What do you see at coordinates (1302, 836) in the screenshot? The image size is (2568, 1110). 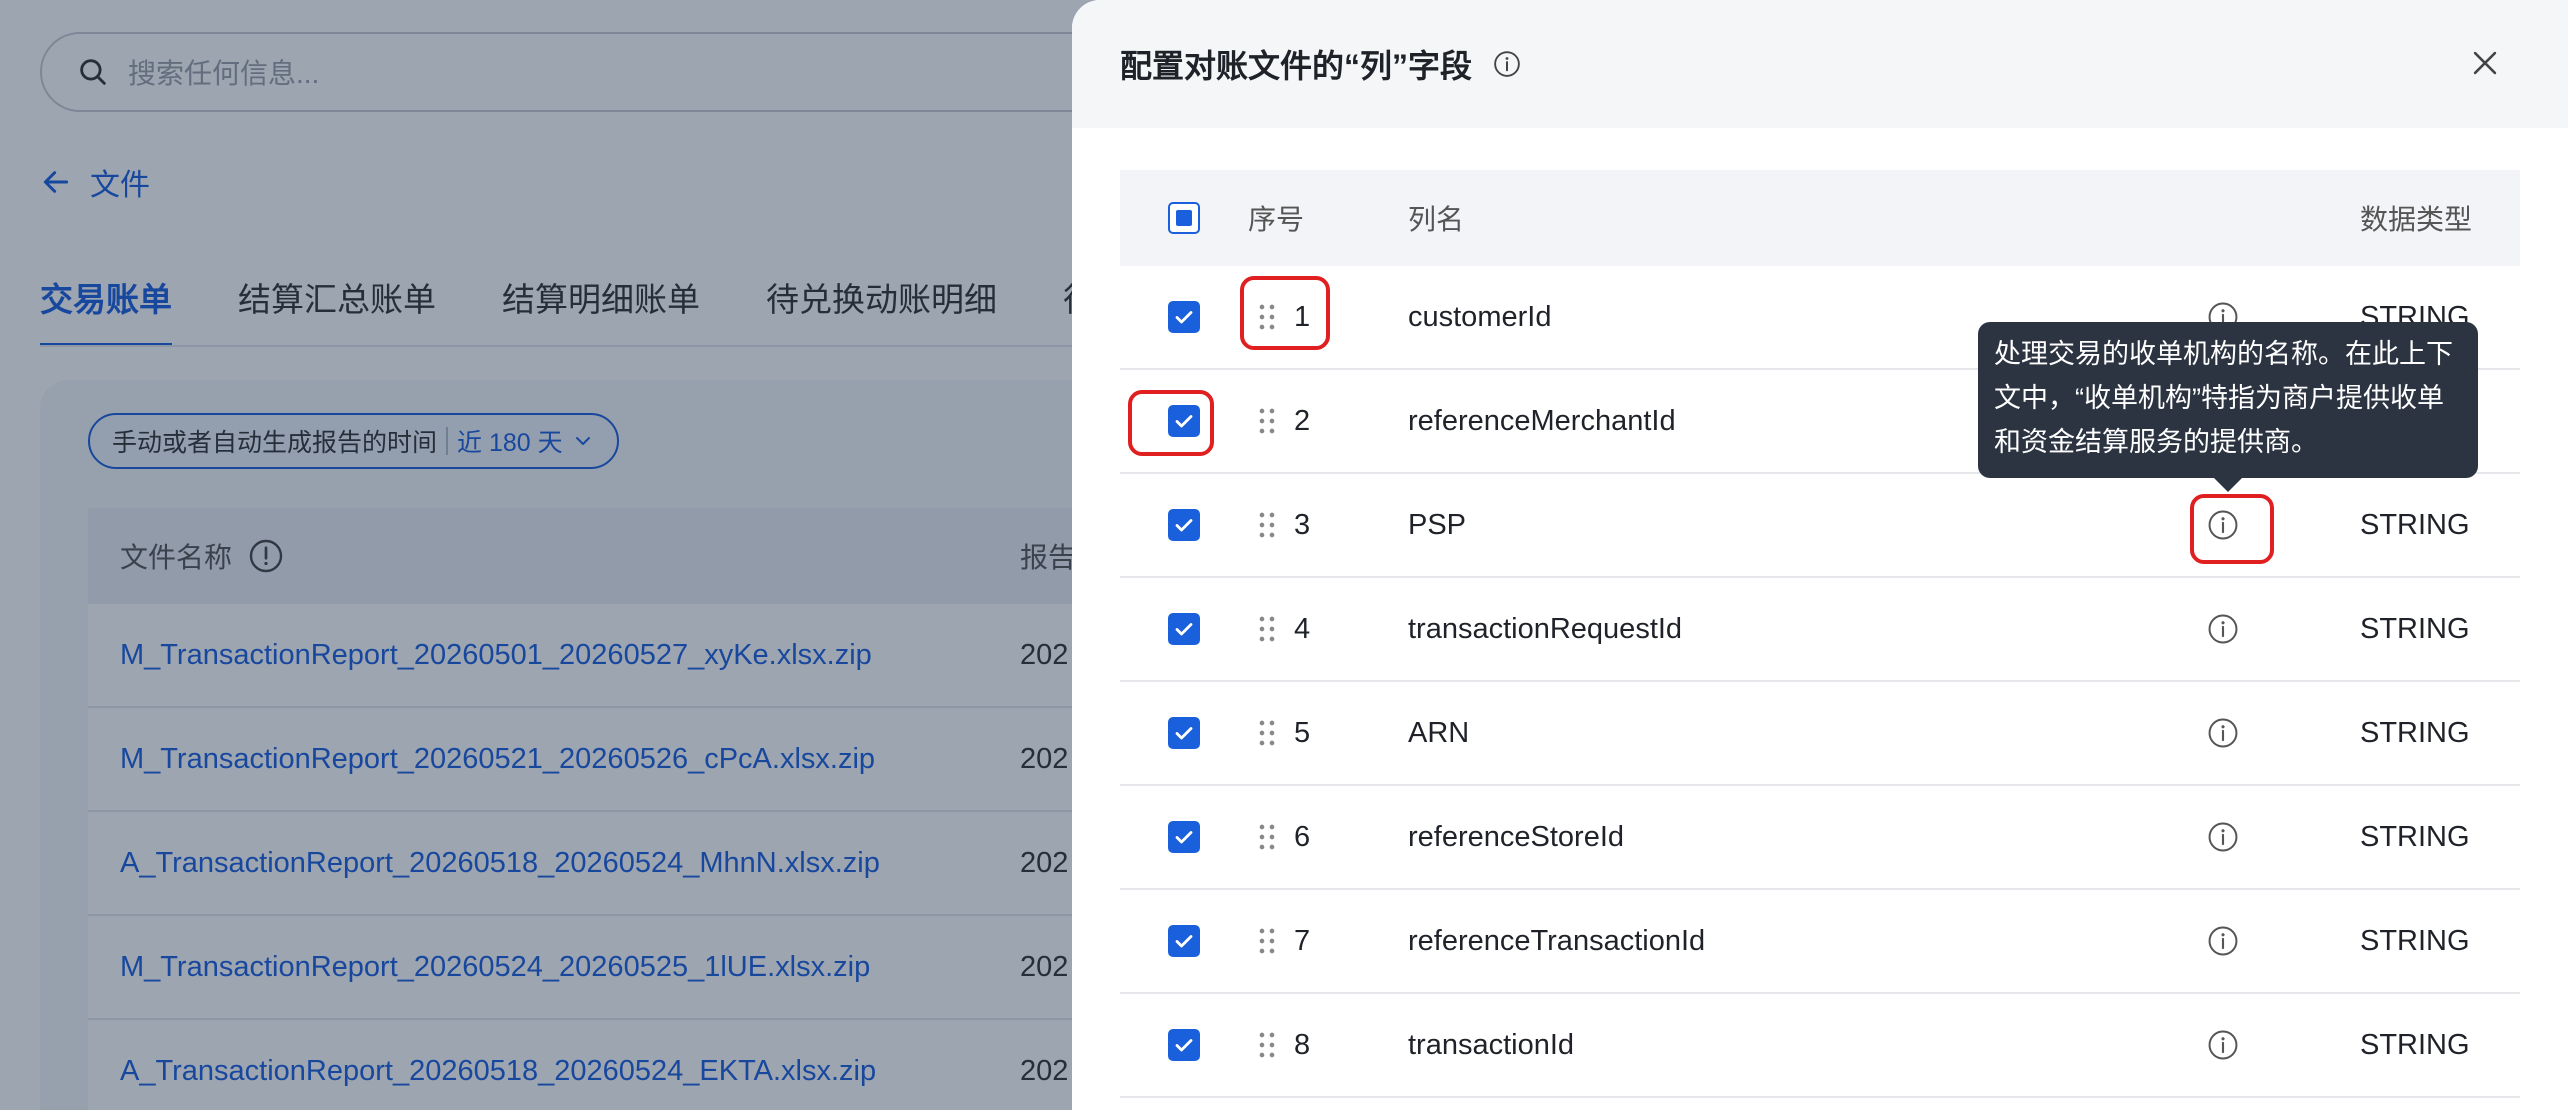 I see `row-seq: 6` at bounding box center [1302, 836].